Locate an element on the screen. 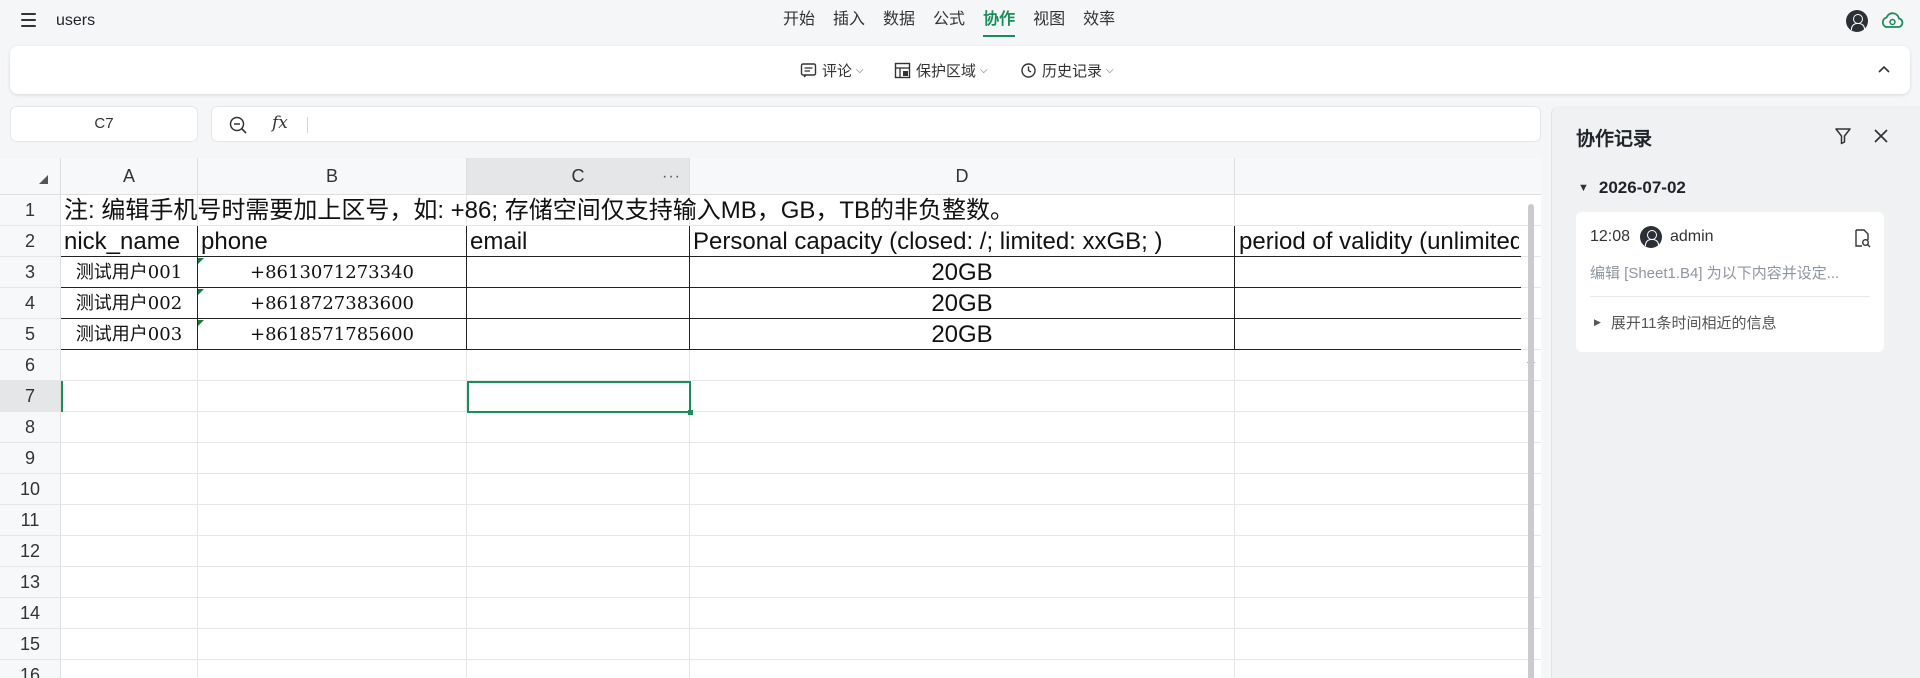 This screenshot has height=678, width=1920. protect-range-label: 保护区域 is located at coordinates (946, 71).